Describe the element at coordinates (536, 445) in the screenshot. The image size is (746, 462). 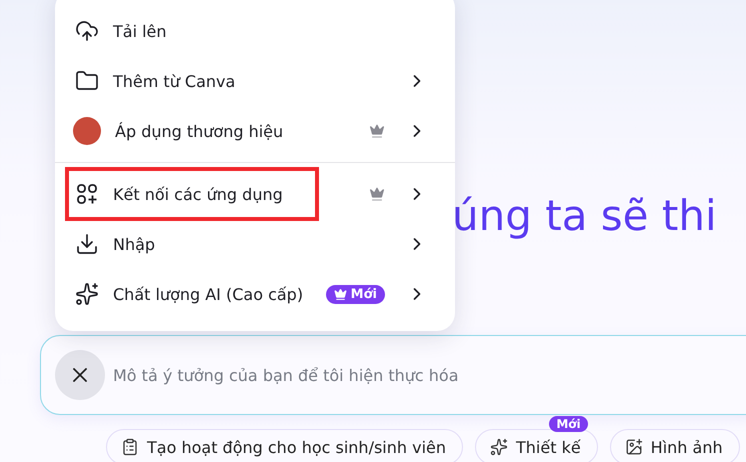
I see `suggestion-chip: Thiết kế` at that location.